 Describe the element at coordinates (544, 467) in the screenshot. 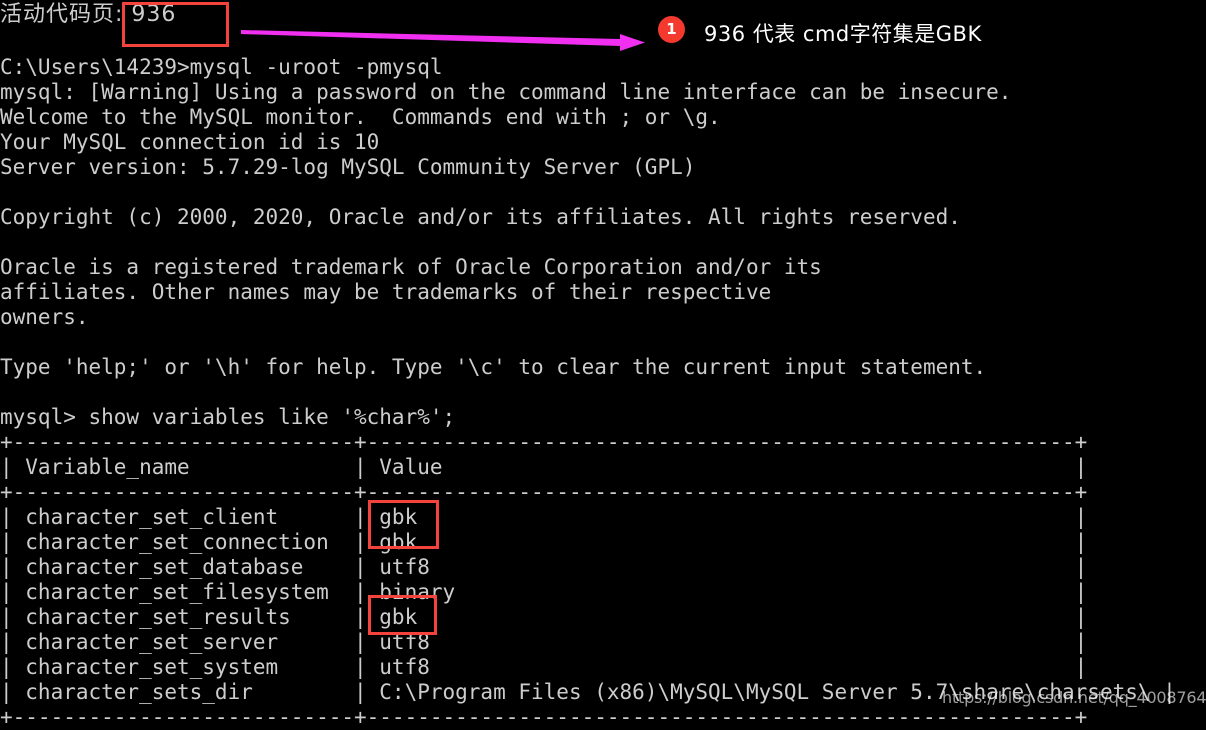

I see `console-line: | Variable_name | Value |` at that location.